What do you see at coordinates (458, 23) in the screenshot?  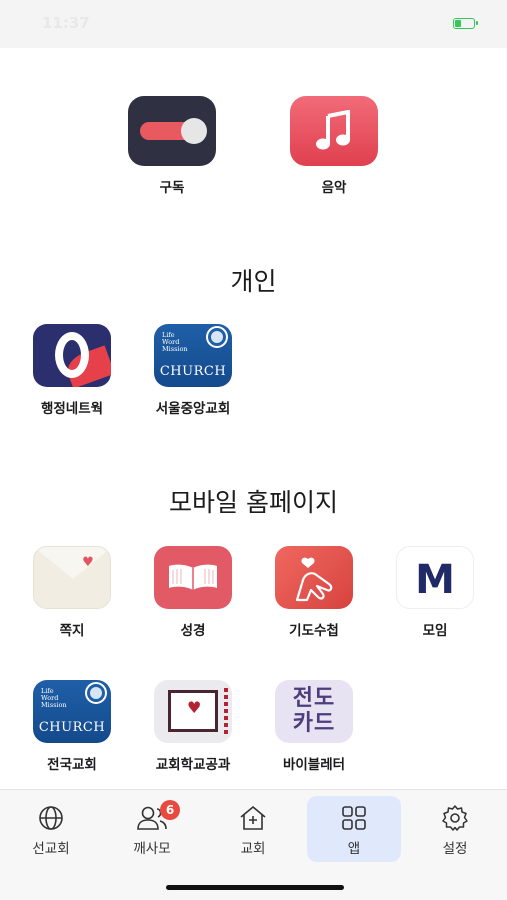 I see `battery-level` at bounding box center [458, 23].